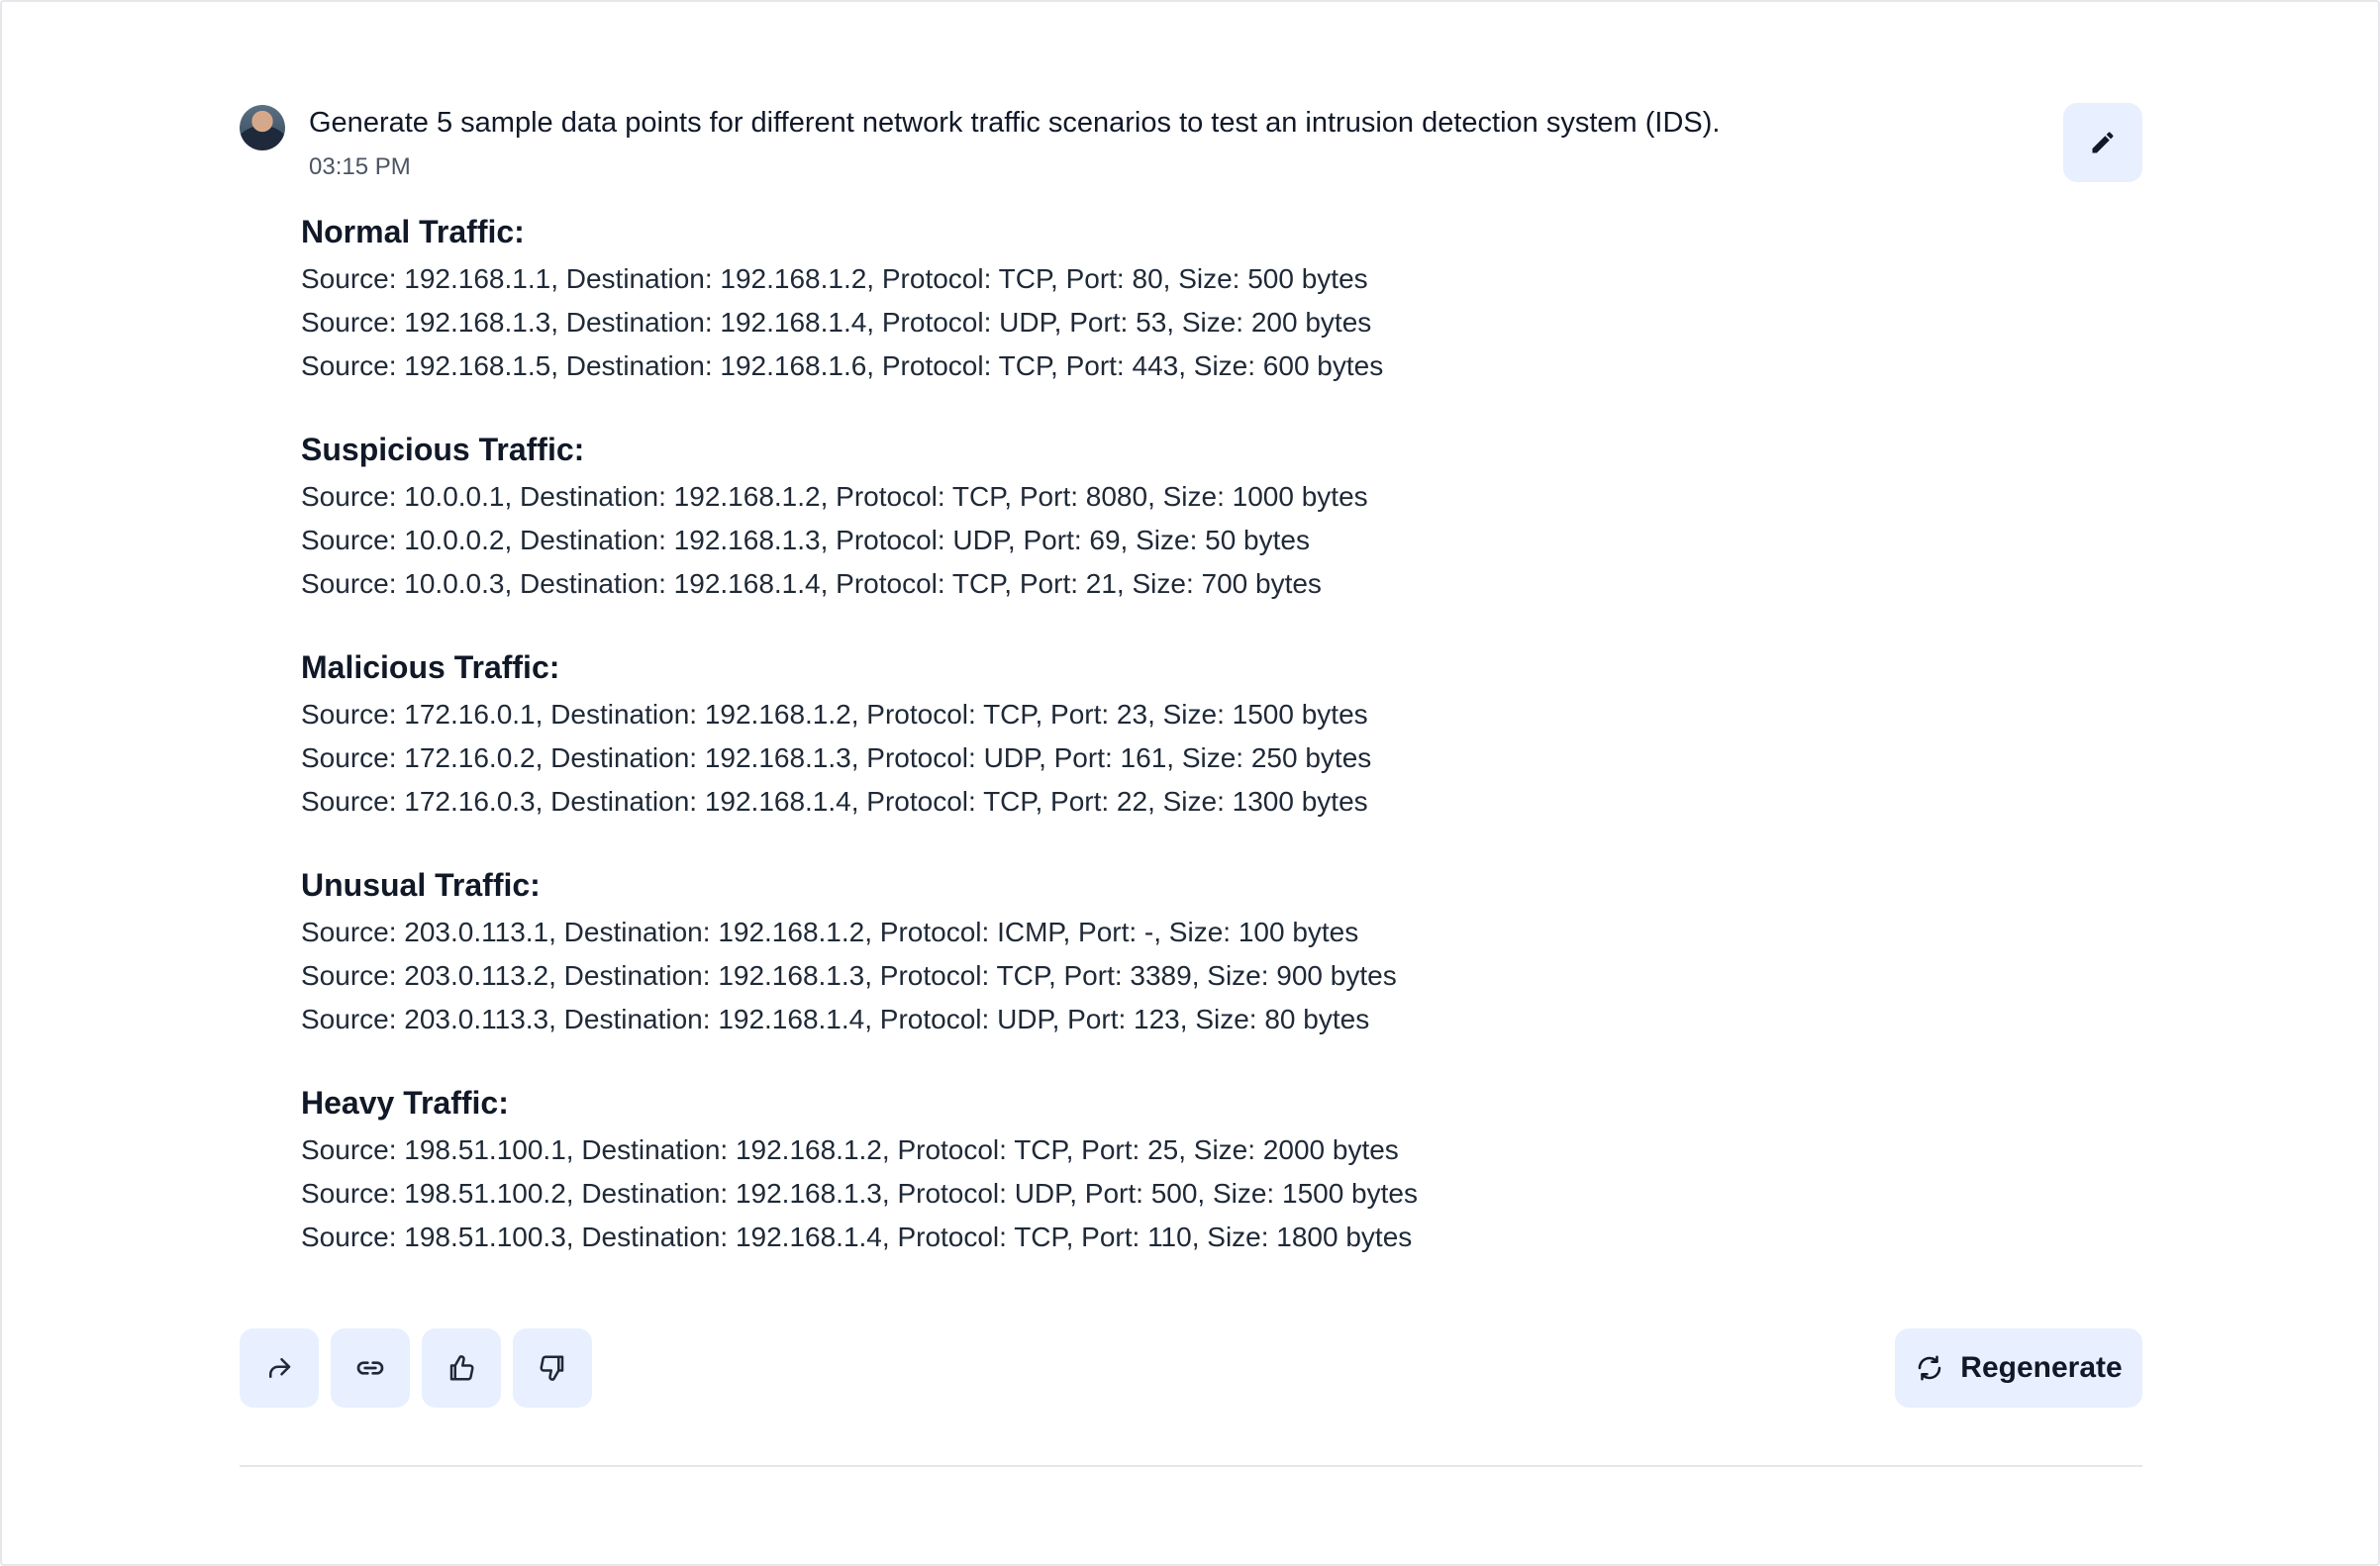  I want to click on section-title: Malicious Traffic:, so click(430, 667).